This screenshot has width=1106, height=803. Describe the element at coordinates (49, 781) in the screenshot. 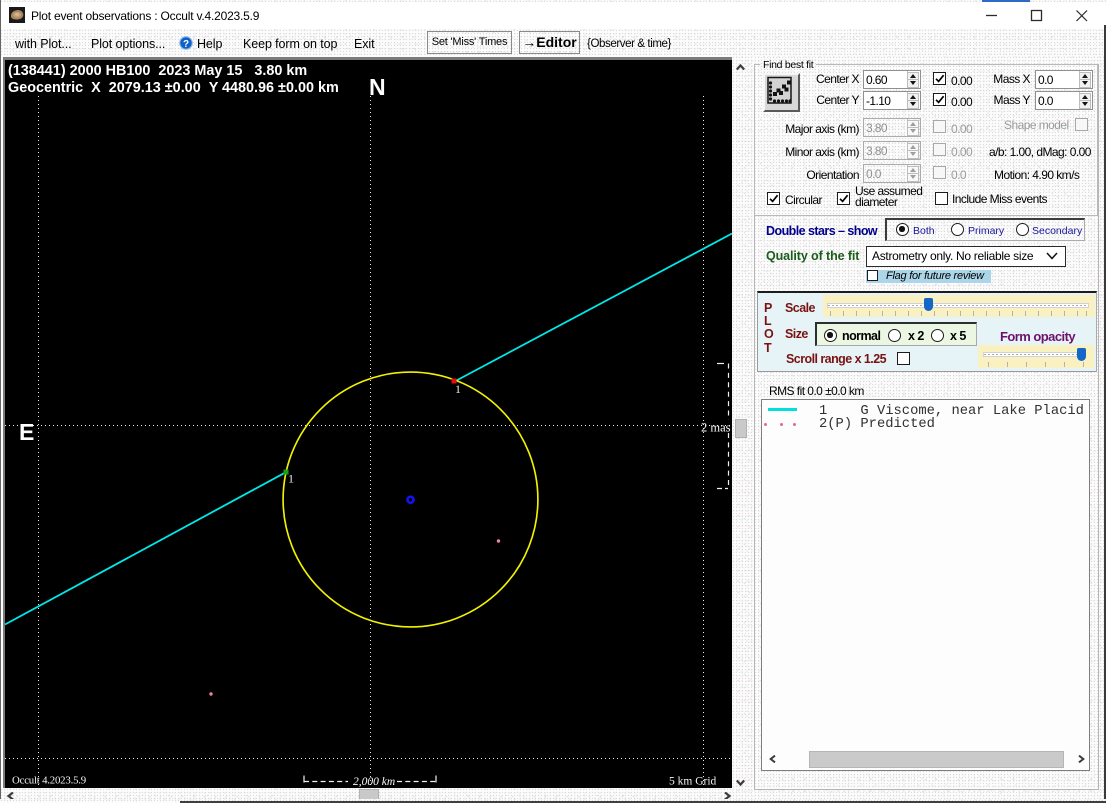

I see `svg-text: Occult 4.2023.5.9` at that location.